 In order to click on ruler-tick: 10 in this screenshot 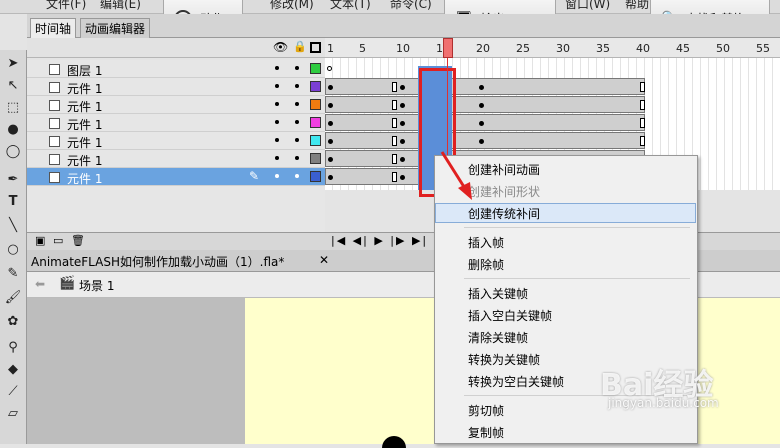, I will do `click(403, 48)`.